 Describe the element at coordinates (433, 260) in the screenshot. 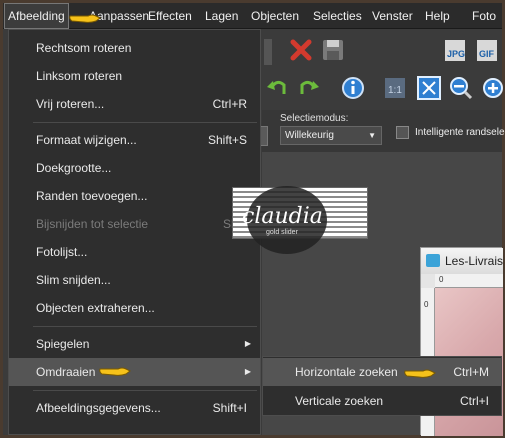

I see `image-document-icon` at that location.